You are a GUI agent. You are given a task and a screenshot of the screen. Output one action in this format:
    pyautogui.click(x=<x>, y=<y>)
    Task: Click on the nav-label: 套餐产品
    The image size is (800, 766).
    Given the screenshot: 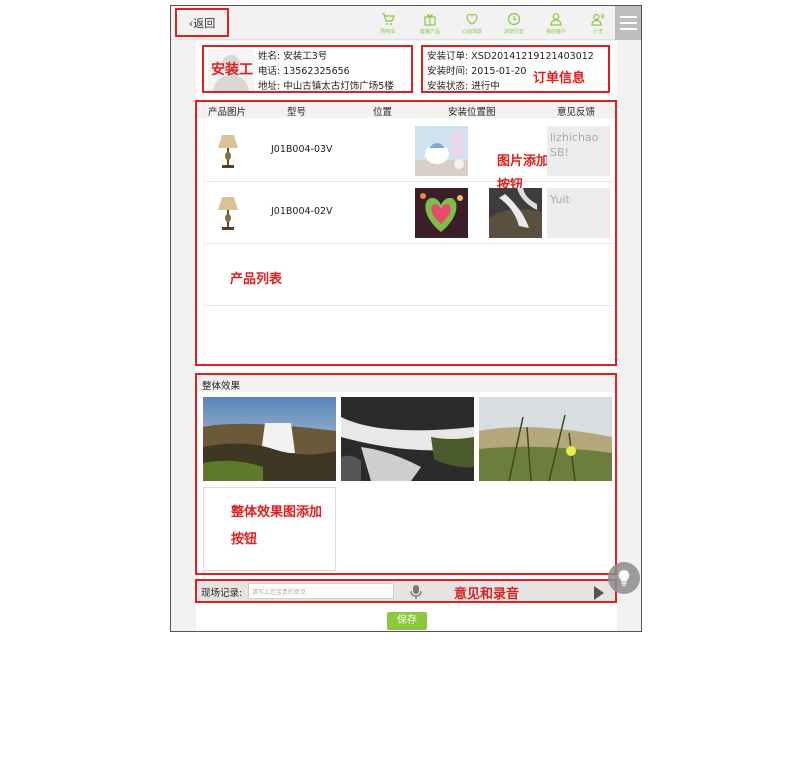 What is the action you would take?
    pyautogui.click(x=429, y=31)
    